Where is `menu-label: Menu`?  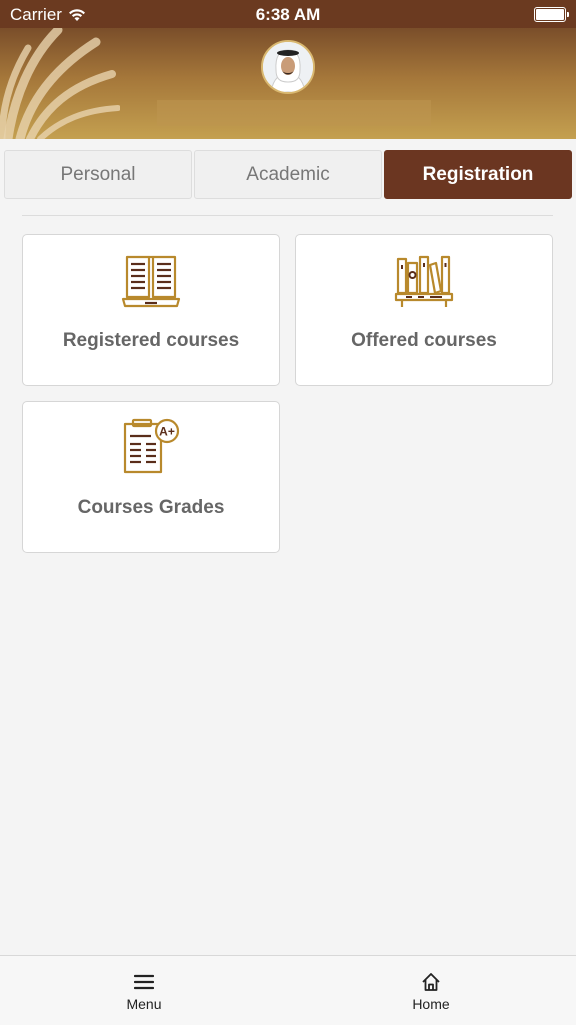 menu-label: Menu is located at coordinates (144, 1004).